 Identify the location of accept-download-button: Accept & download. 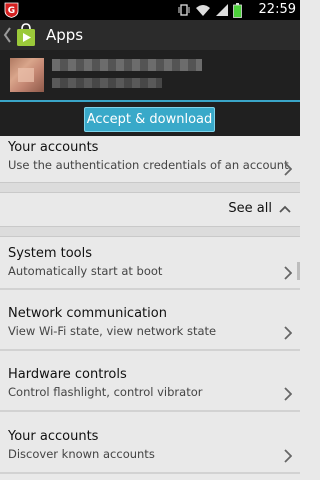
(149, 119).